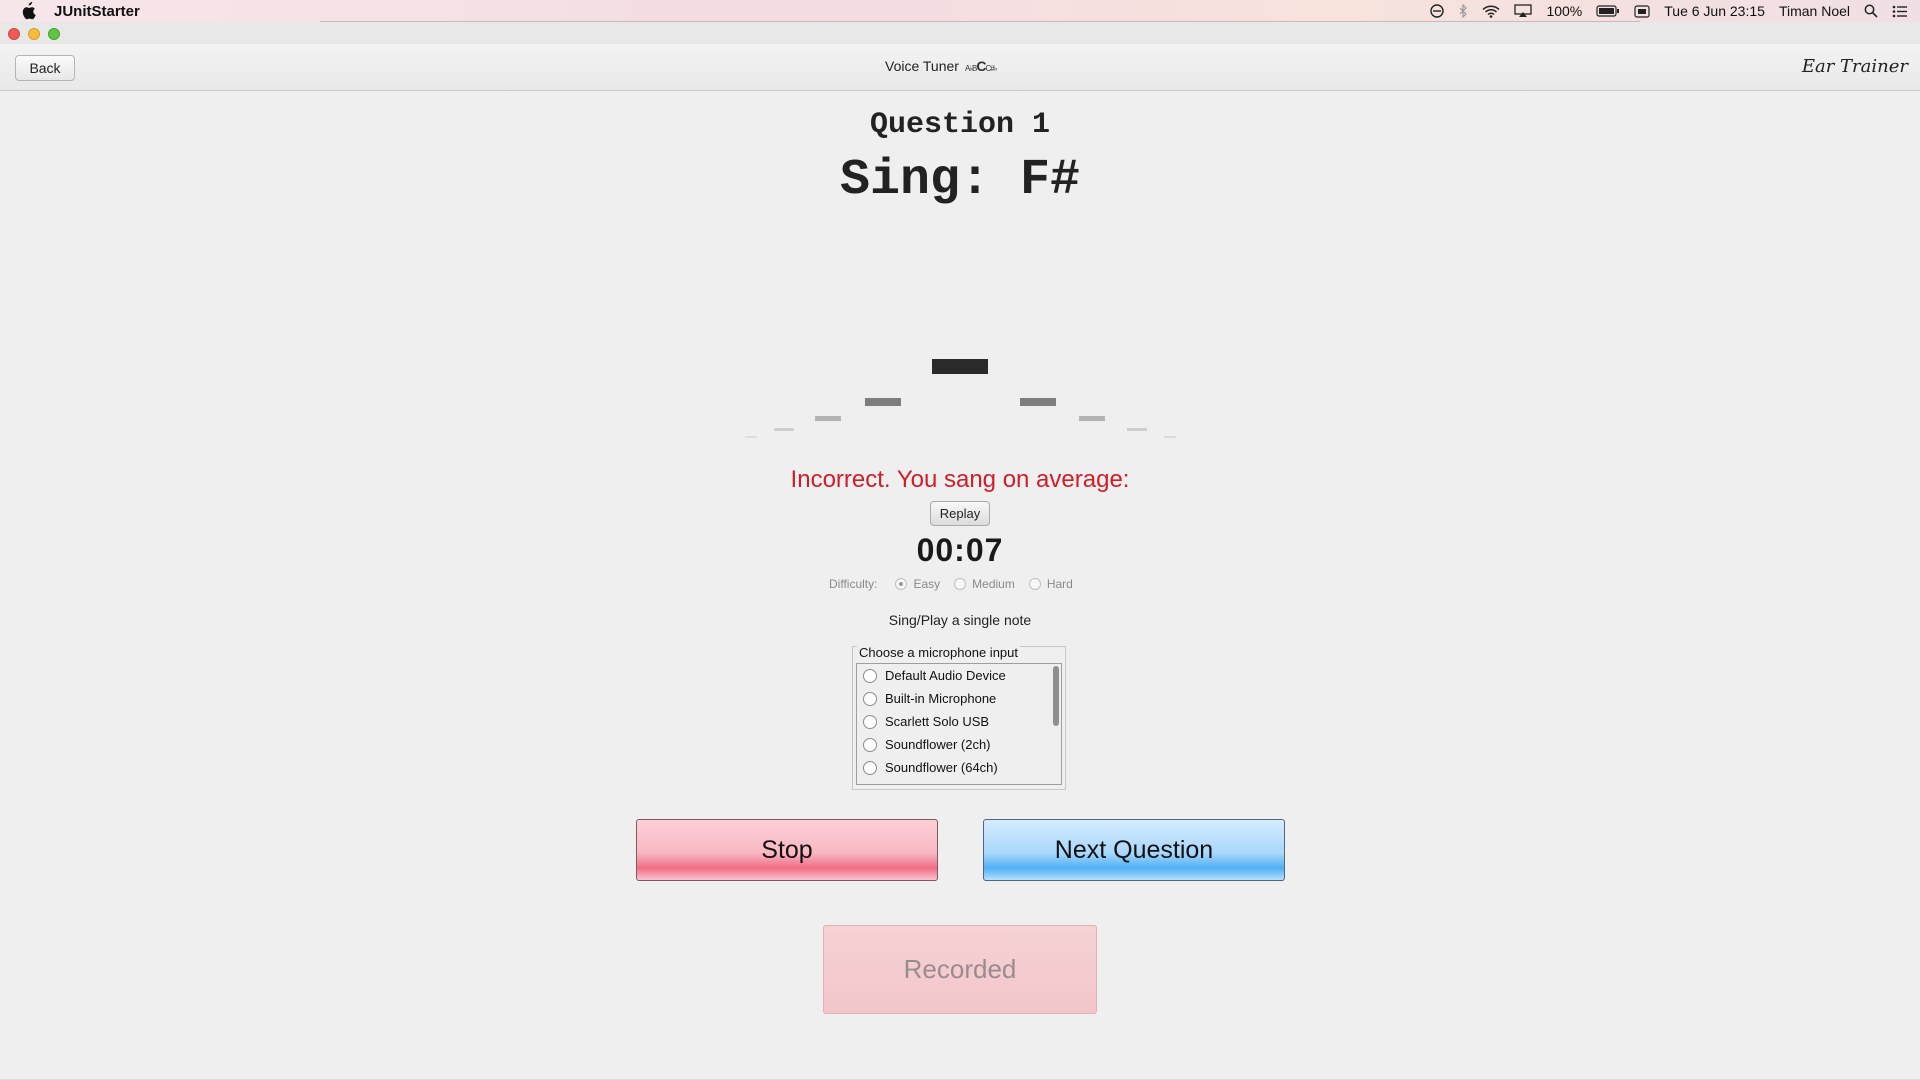 The width and height of the screenshot is (1920, 1080). What do you see at coordinates (1463, 11) in the screenshot?
I see `bluetooth-icon` at bounding box center [1463, 11].